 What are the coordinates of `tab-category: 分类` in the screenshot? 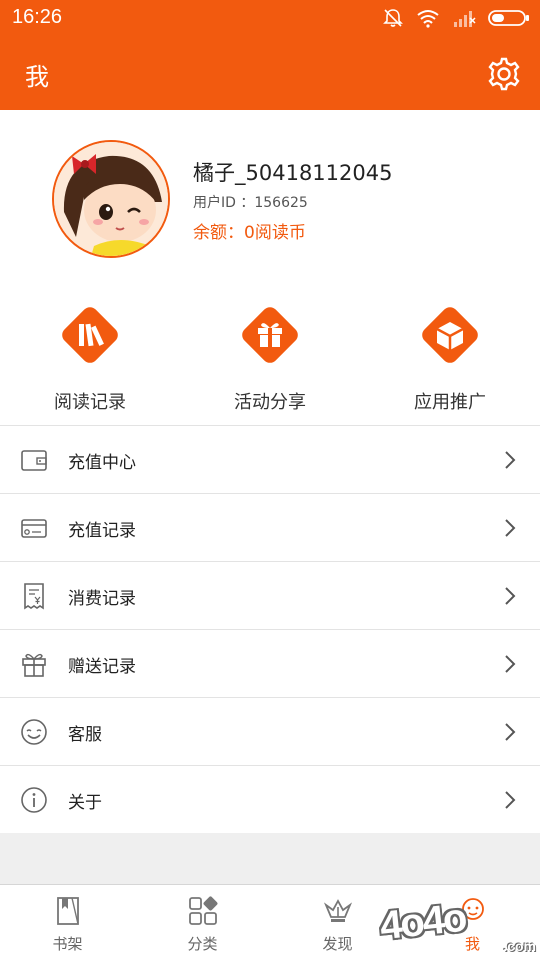 It's located at (202, 922).